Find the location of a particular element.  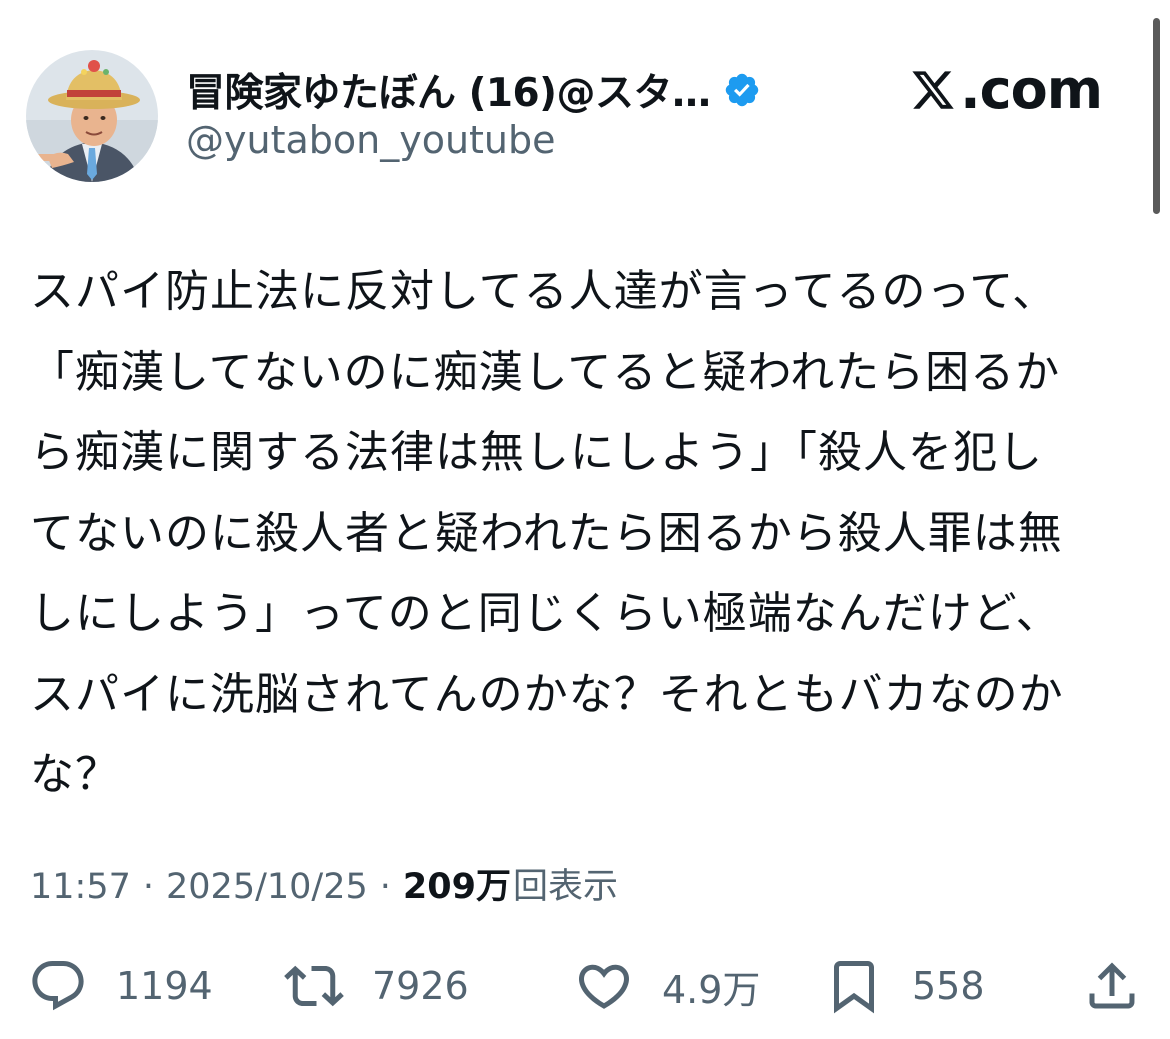

tweet-text-line: てないのに殺人者と疑われたら困るから殺人罪は無 is located at coordinates (546, 533).